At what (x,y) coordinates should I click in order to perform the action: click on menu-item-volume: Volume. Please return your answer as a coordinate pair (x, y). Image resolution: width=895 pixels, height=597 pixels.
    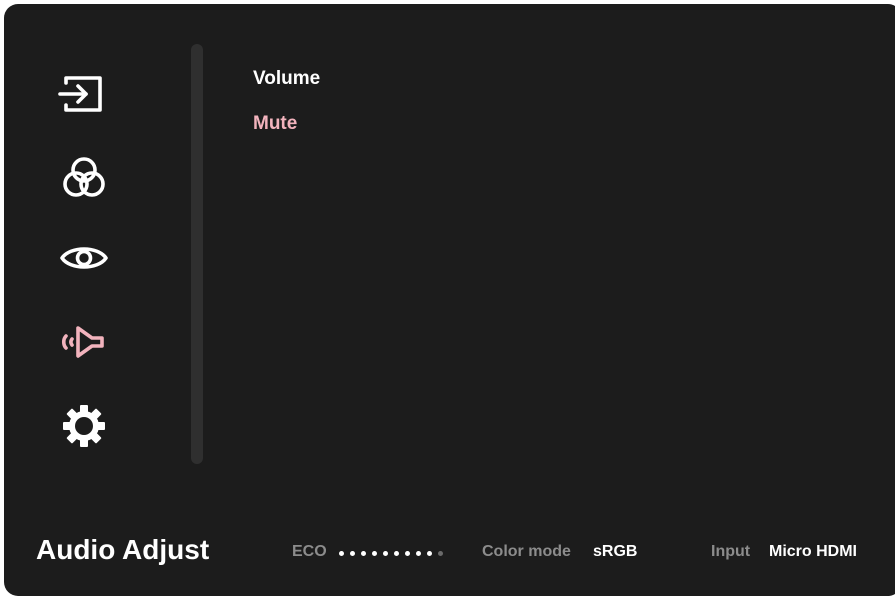
    Looking at the image, I should click on (286, 79).